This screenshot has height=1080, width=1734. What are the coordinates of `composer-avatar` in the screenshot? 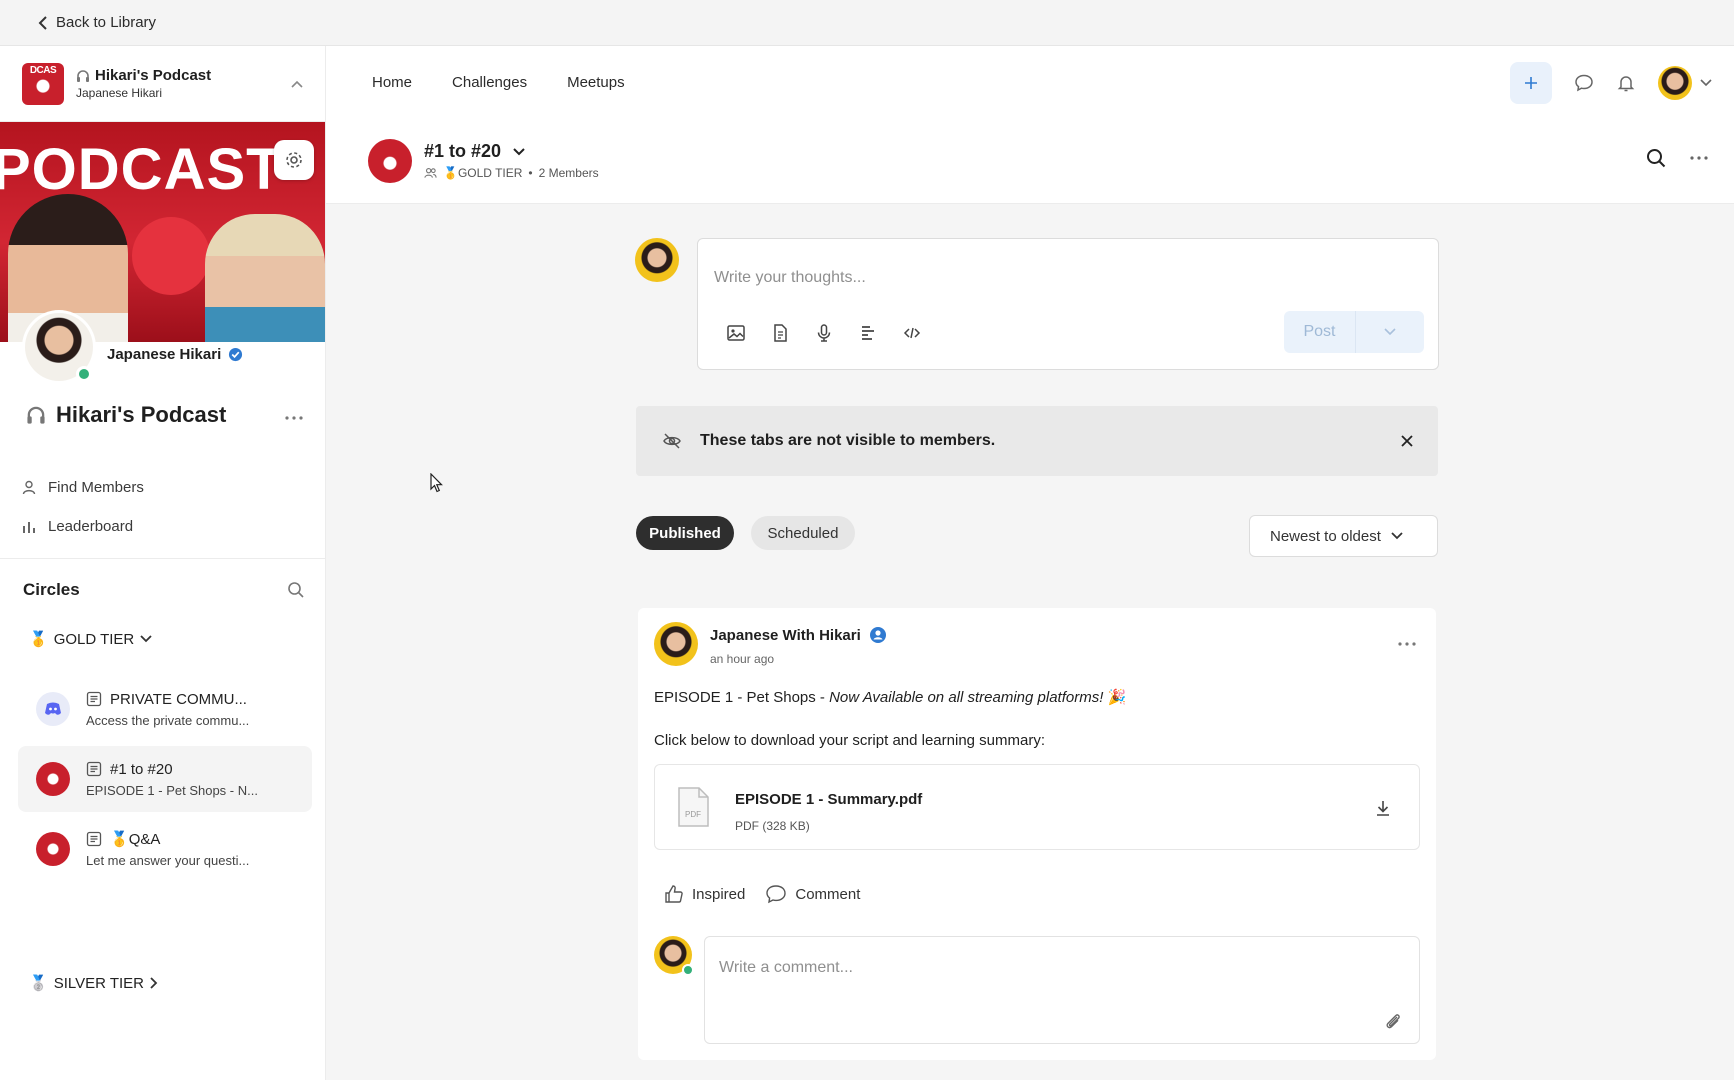 It's located at (657, 260).